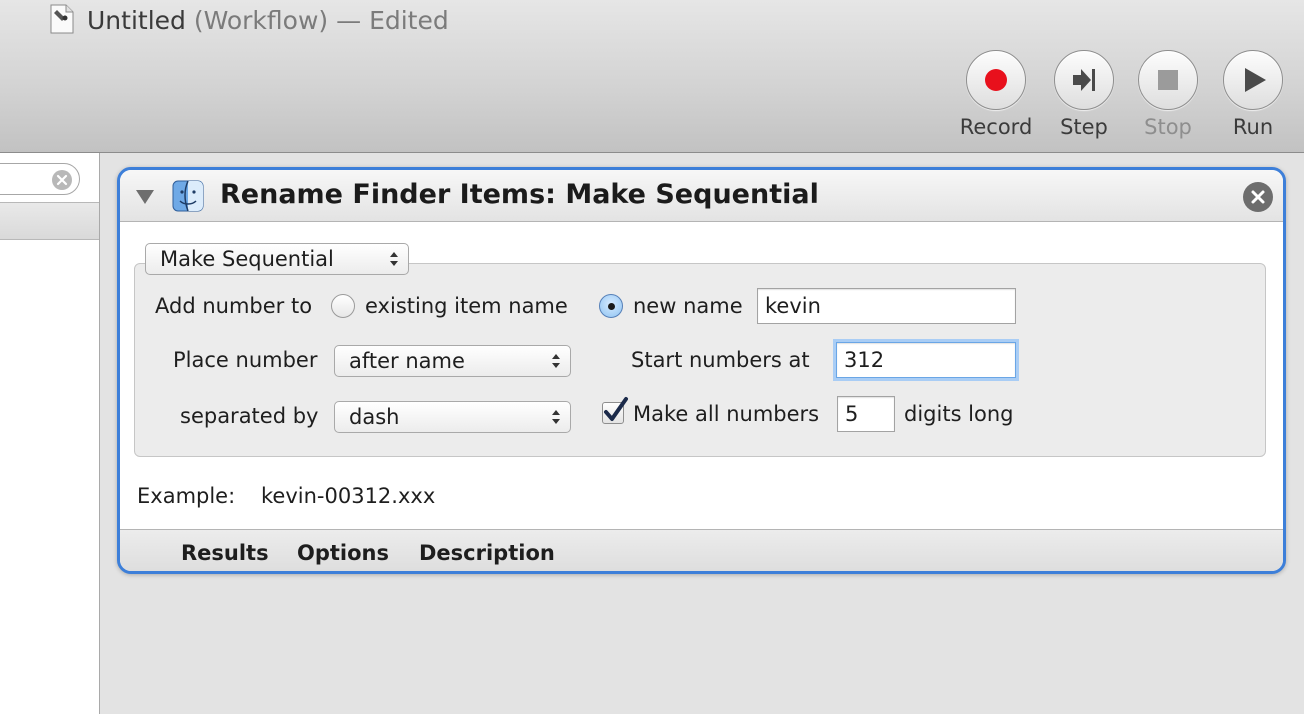  What do you see at coordinates (50, 433) in the screenshot?
I see `library-pane` at bounding box center [50, 433].